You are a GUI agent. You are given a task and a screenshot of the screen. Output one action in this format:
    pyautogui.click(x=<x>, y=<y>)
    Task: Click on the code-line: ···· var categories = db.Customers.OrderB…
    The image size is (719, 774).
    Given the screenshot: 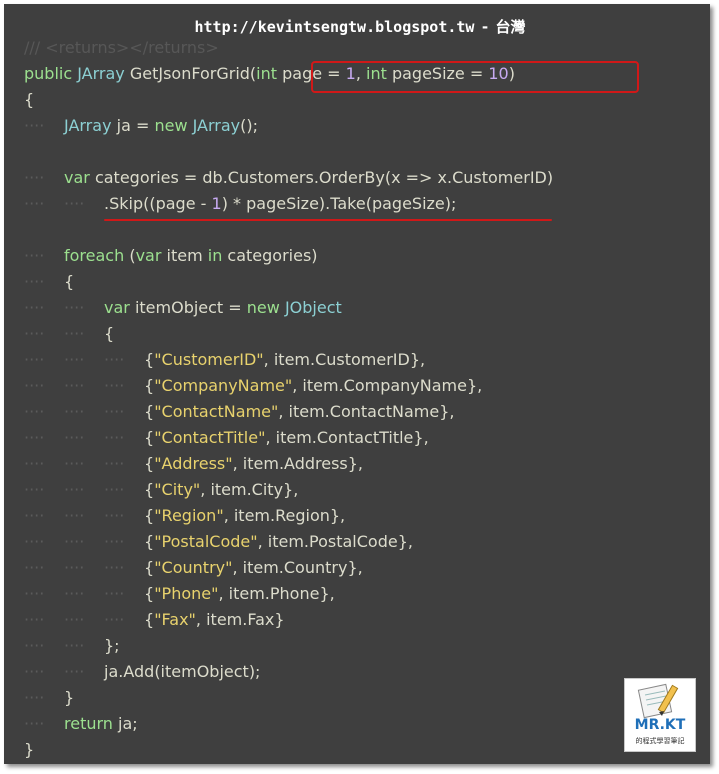 What is the action you would take?
    pyautogui.click(x=288, y=178)
    